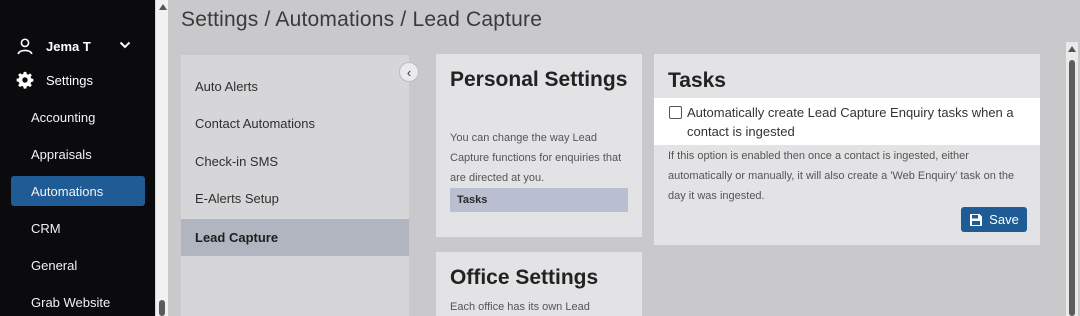 The width and height of the screenshot is (1080, 316). I want to click on page-title: Settings / Automations / Lead Capture, so click(362, 19).